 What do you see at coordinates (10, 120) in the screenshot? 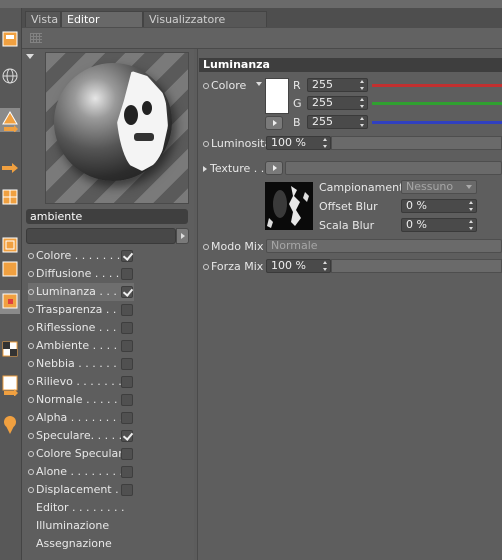
I see `move-tool-icon` at bounding box center [10, 120].